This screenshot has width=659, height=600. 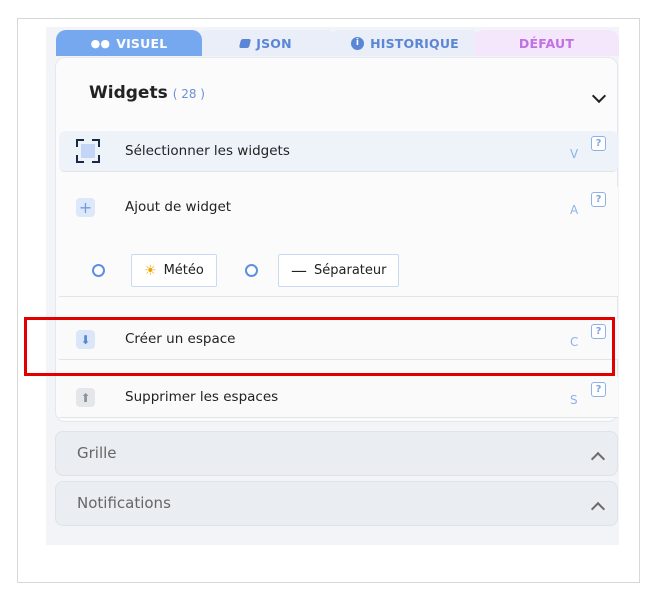 What do you see at coordinates (142, 43) in the screenshot?
I see `tab-visuel-label: VISUEL` at bounding box center [142, 43].